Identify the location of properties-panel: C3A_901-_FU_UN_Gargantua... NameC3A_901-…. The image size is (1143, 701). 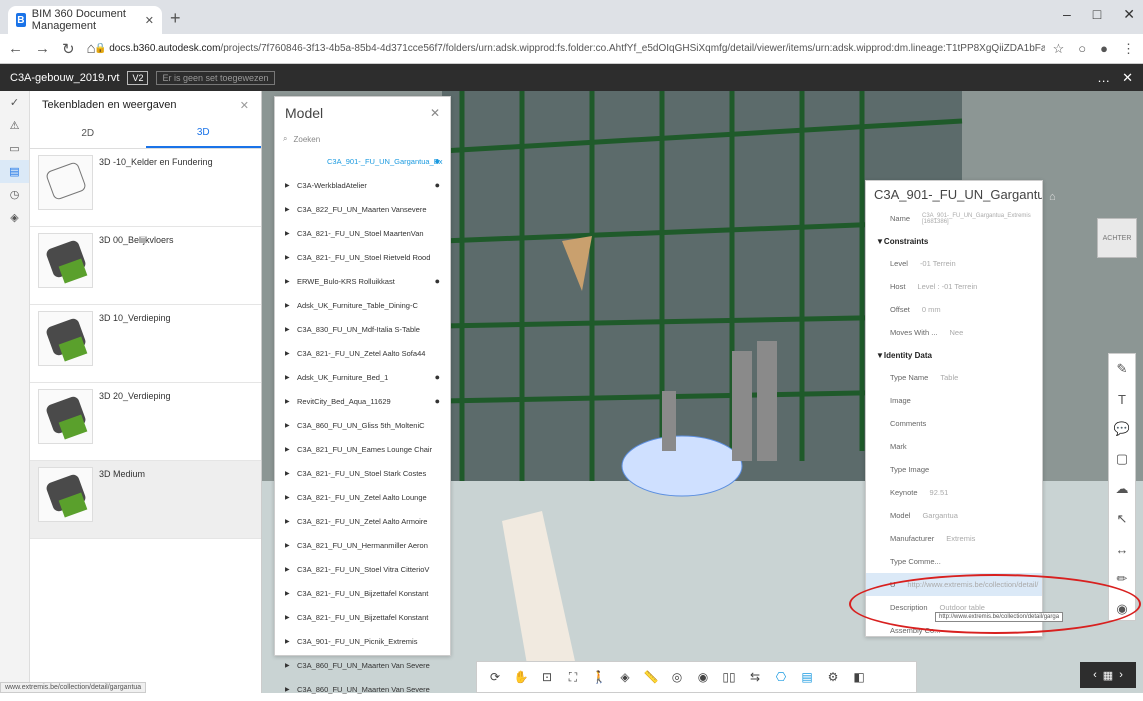
(954, 408).